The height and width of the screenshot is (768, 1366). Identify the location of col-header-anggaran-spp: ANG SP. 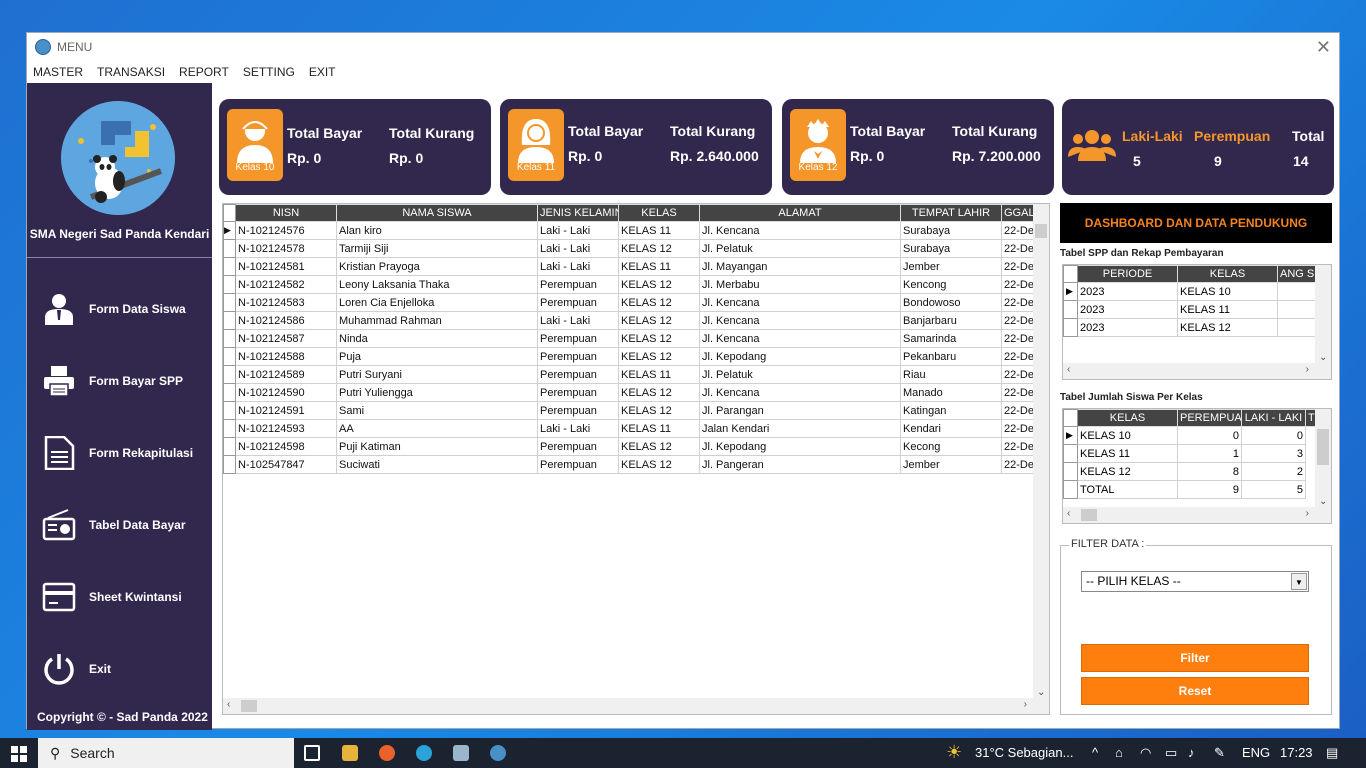
(1296, 274).